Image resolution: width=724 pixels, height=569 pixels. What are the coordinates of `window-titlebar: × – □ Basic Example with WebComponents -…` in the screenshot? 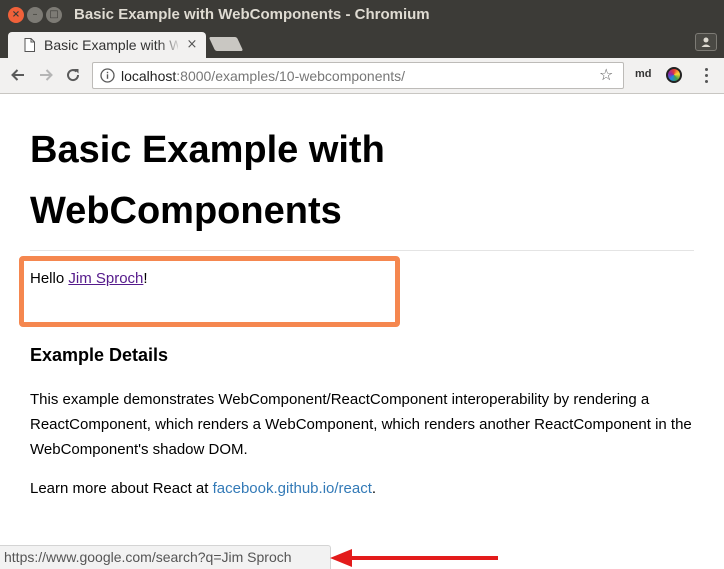 It's located at (362, 15).